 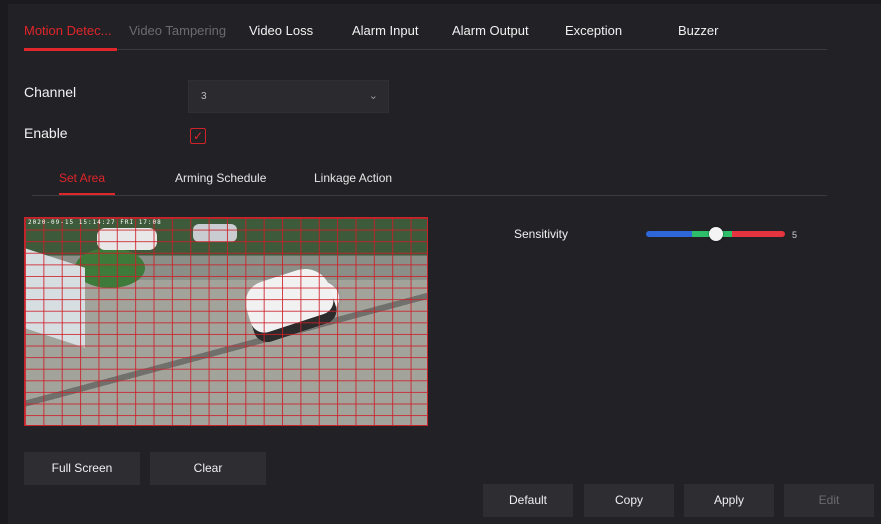 What do you see at coordinates (220, 178) in the screenshot?
I see `subtab-arming-schedule: Arming Schedule` at bounding box center [220, 178].